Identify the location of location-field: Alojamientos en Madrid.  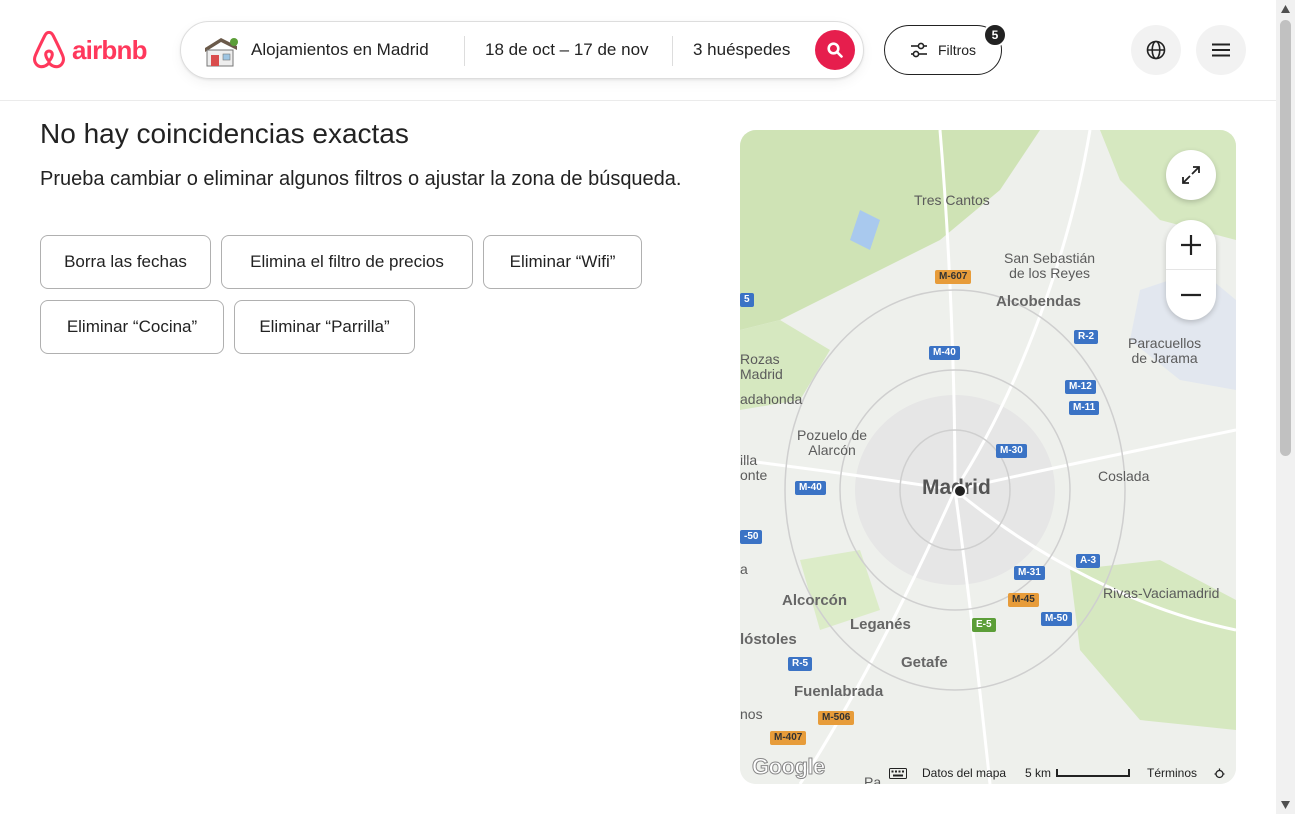
(340, 50).